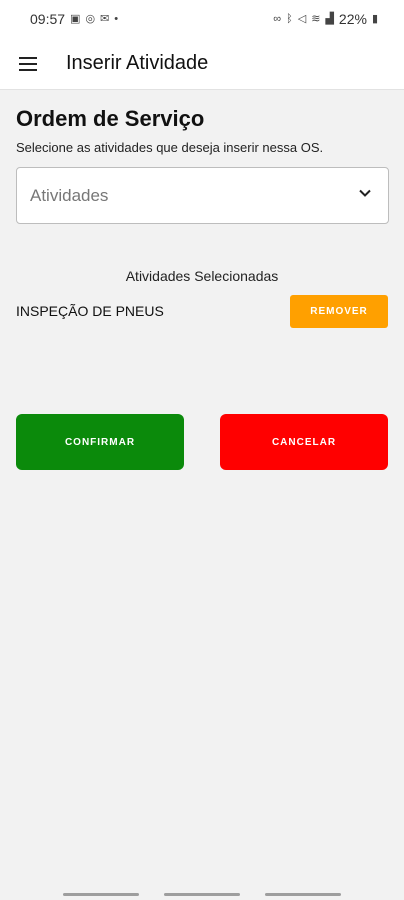  I want to click on status-bar: 09:57 ▣ ◎ ✉ • ∞ ᛒ ◁ ≋ ▟ 22% ▮, so click(202, 19).